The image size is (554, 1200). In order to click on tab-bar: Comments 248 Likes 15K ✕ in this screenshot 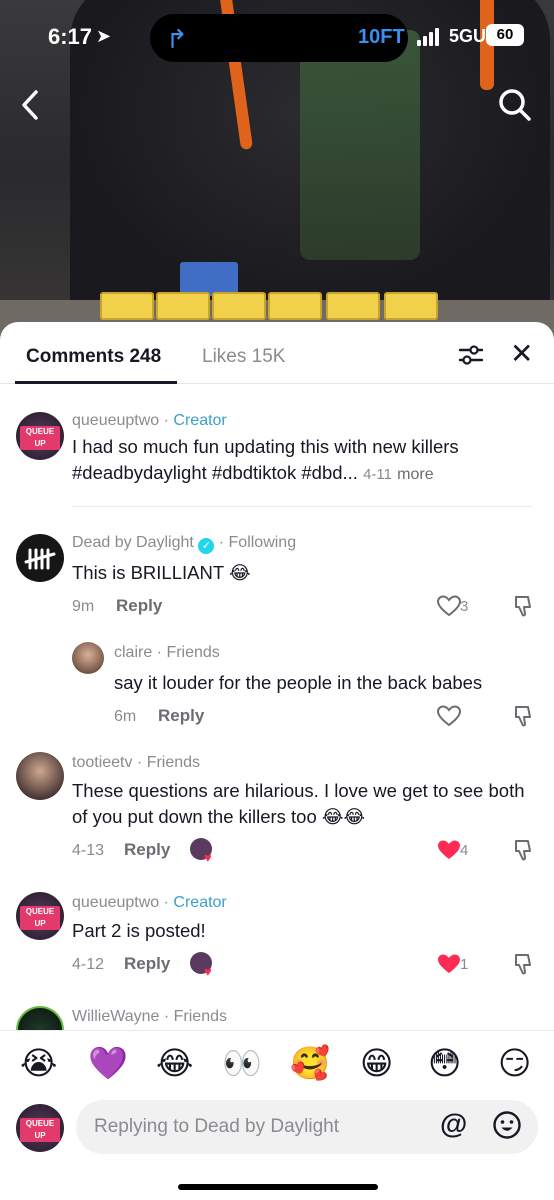, I will do `click(277, 353)`.